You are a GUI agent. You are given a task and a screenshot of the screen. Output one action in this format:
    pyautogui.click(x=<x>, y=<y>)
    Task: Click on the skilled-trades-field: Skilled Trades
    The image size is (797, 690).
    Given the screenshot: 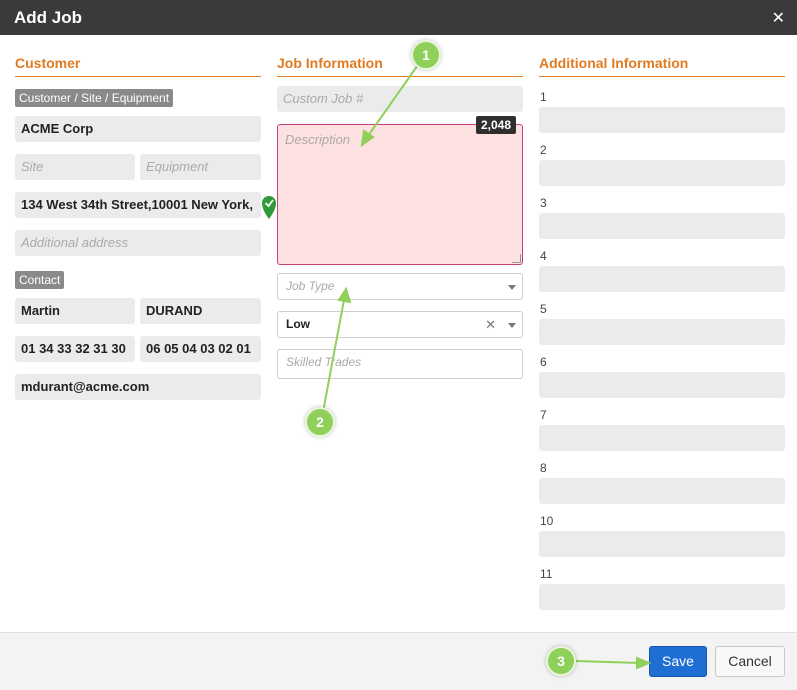 What is the action you would take?
    pyautogui.click(x=400, y=364)
    